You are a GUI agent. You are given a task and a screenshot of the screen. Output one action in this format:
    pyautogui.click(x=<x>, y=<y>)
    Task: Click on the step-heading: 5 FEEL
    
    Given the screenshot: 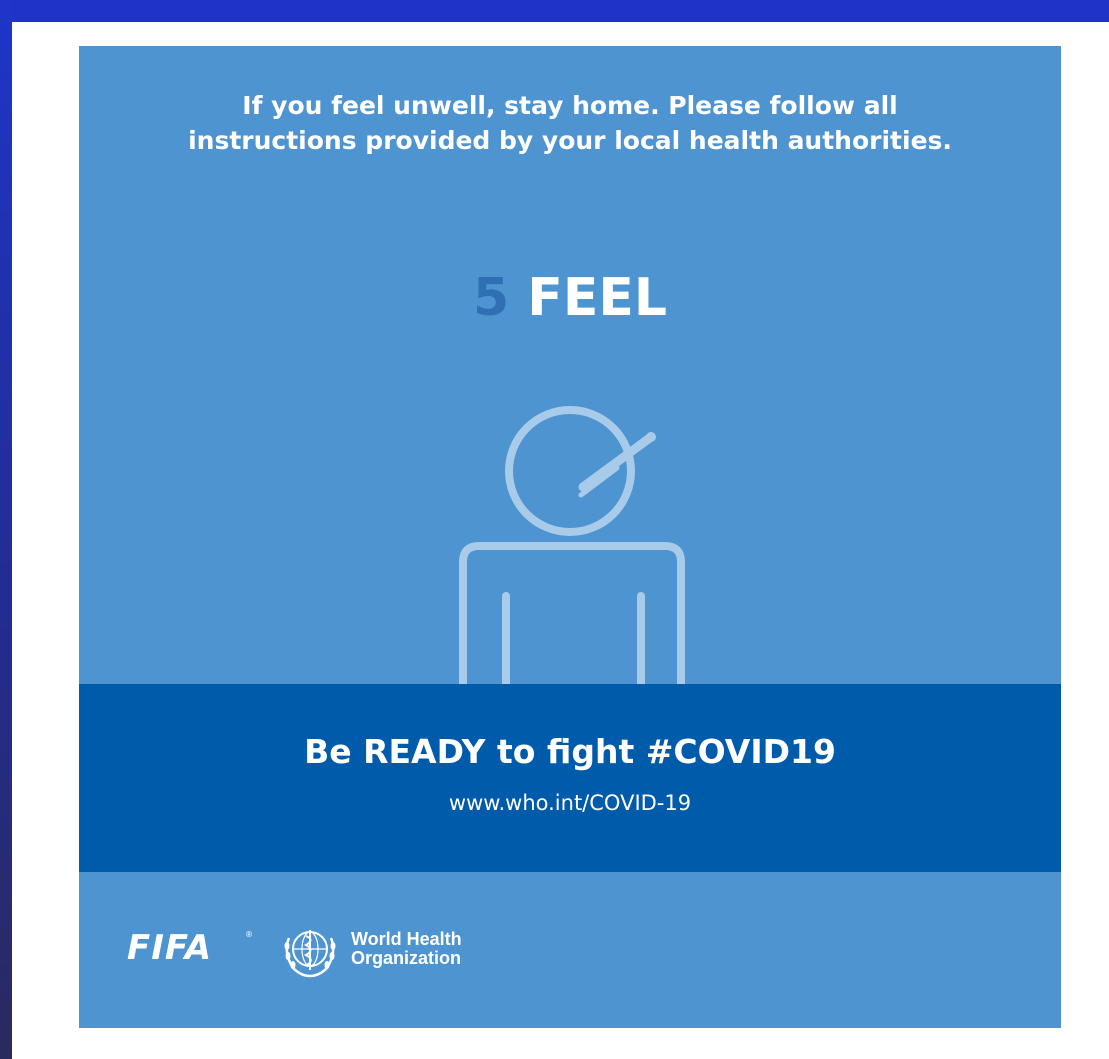 What is the action you would take?
    pyautogui.click(x=570, y=298)
    